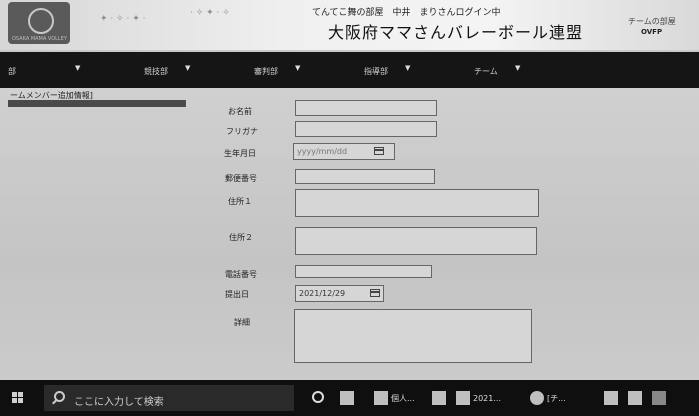  I want to click on nav-item-coaching: 指導部 ▼, so click(385, 70).